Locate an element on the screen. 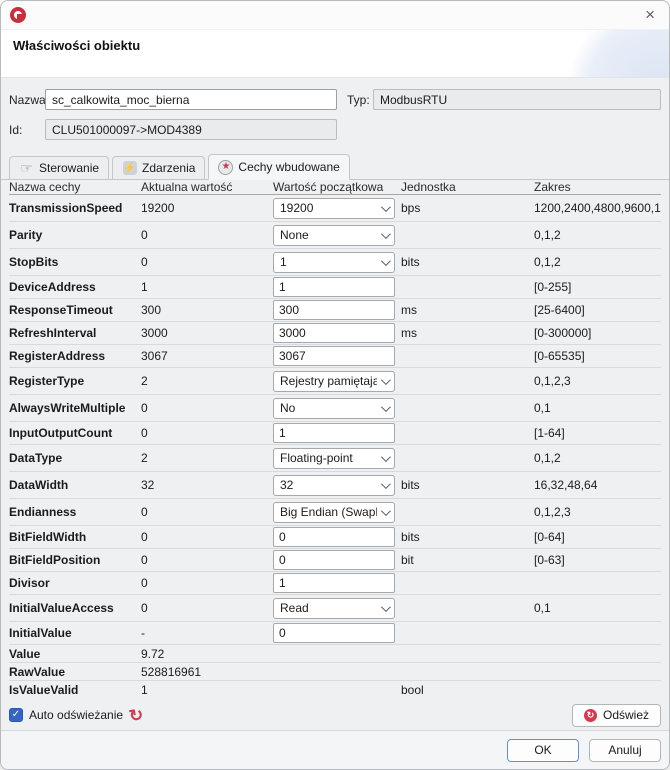 The image size is (670, 770). initial-value-dropdown: 19200 is located at coordinates (334, 208).